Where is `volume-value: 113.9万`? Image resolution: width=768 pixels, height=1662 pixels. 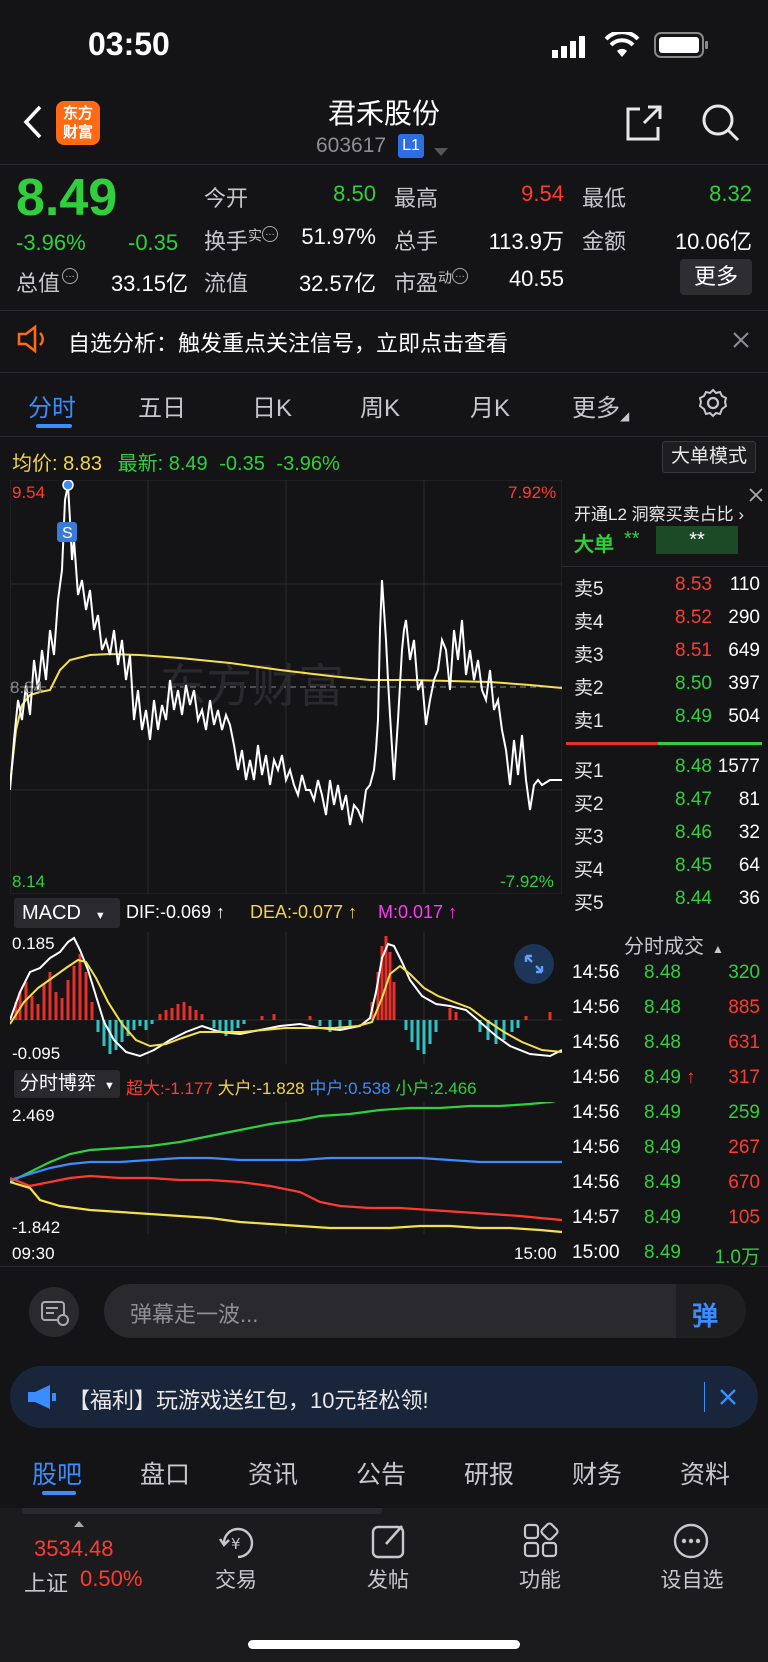
volume-value: 113.9万 is located at coordinates (526, 241).